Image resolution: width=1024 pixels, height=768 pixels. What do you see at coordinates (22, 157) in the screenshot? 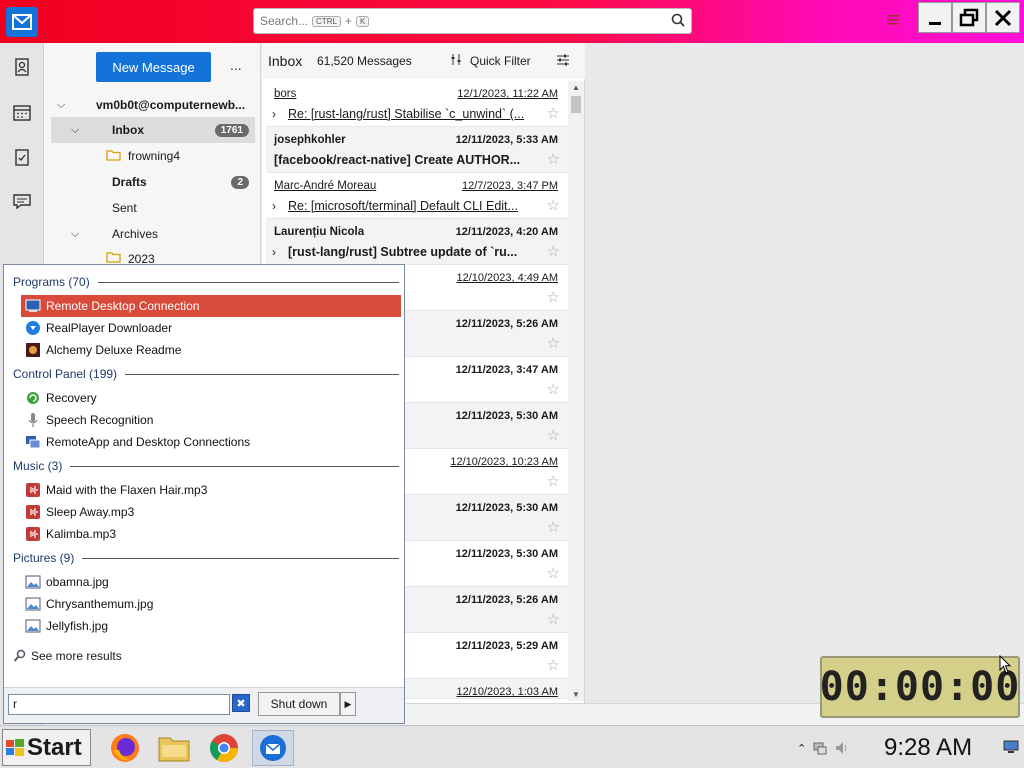
I see `tasks-icon` at bounding box center [22, 157].